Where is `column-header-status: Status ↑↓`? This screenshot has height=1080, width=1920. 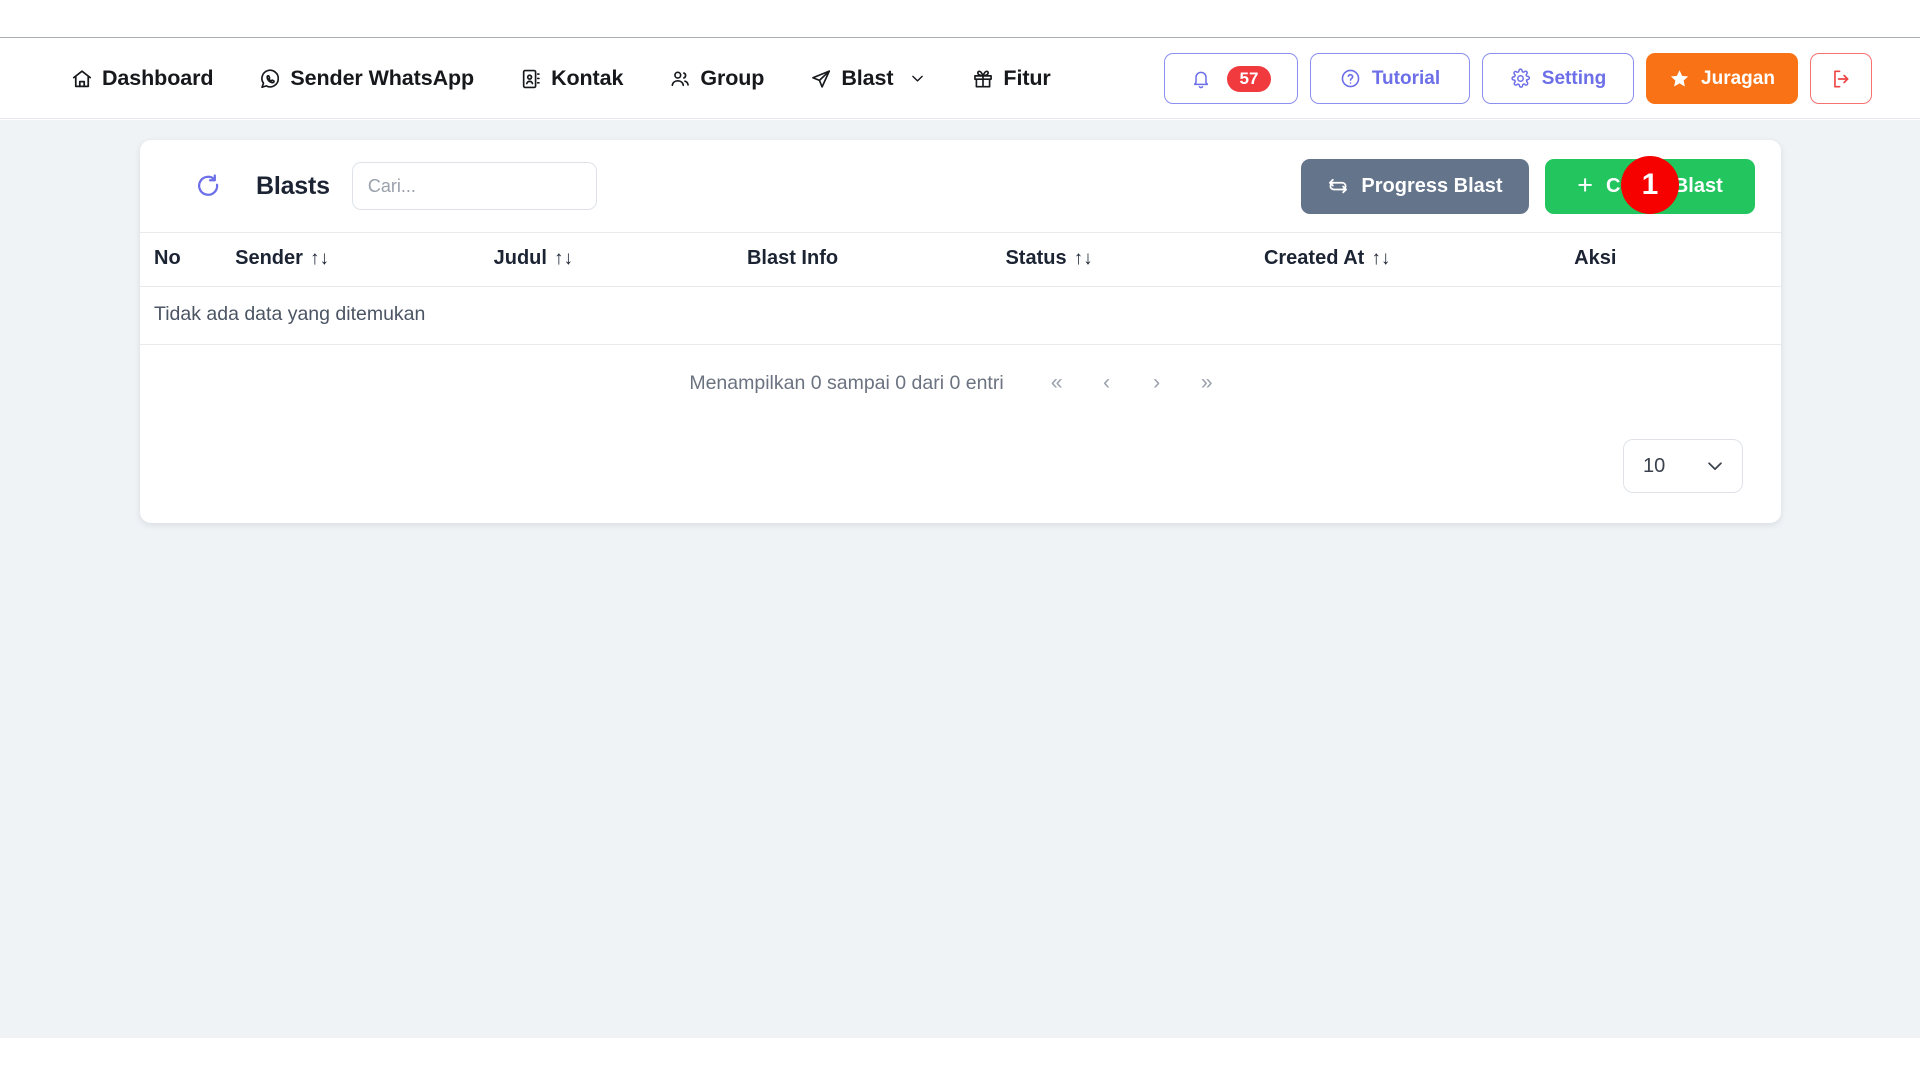 column-header-status: Status ↑↓ is located at coordinates (1134, 259).